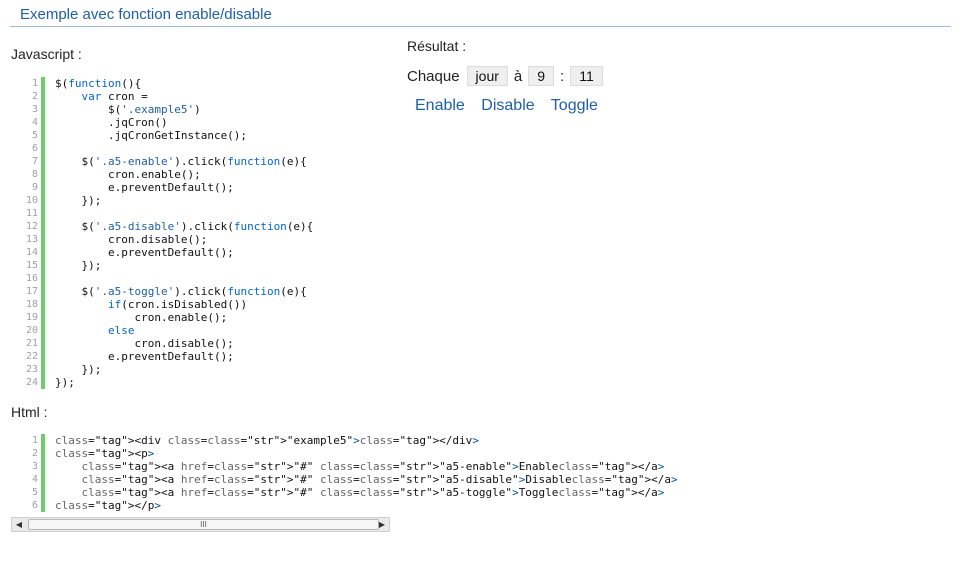  Describe the element at coordinates (382, 524) in the screenshot. I see `scroll-right-arrow-icon: ▶` at that location.